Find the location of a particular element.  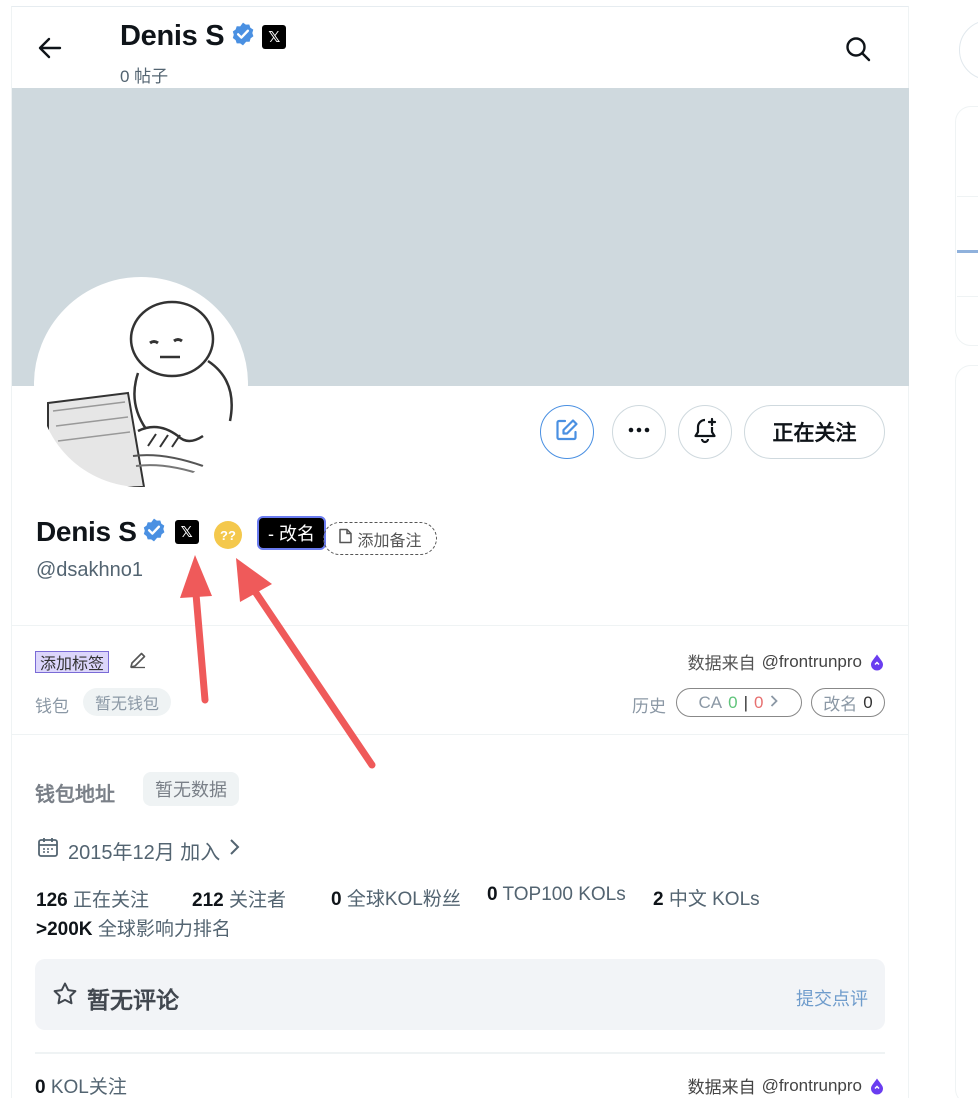

add-note-button: 添加备注 is located at coordinates (380, 538).